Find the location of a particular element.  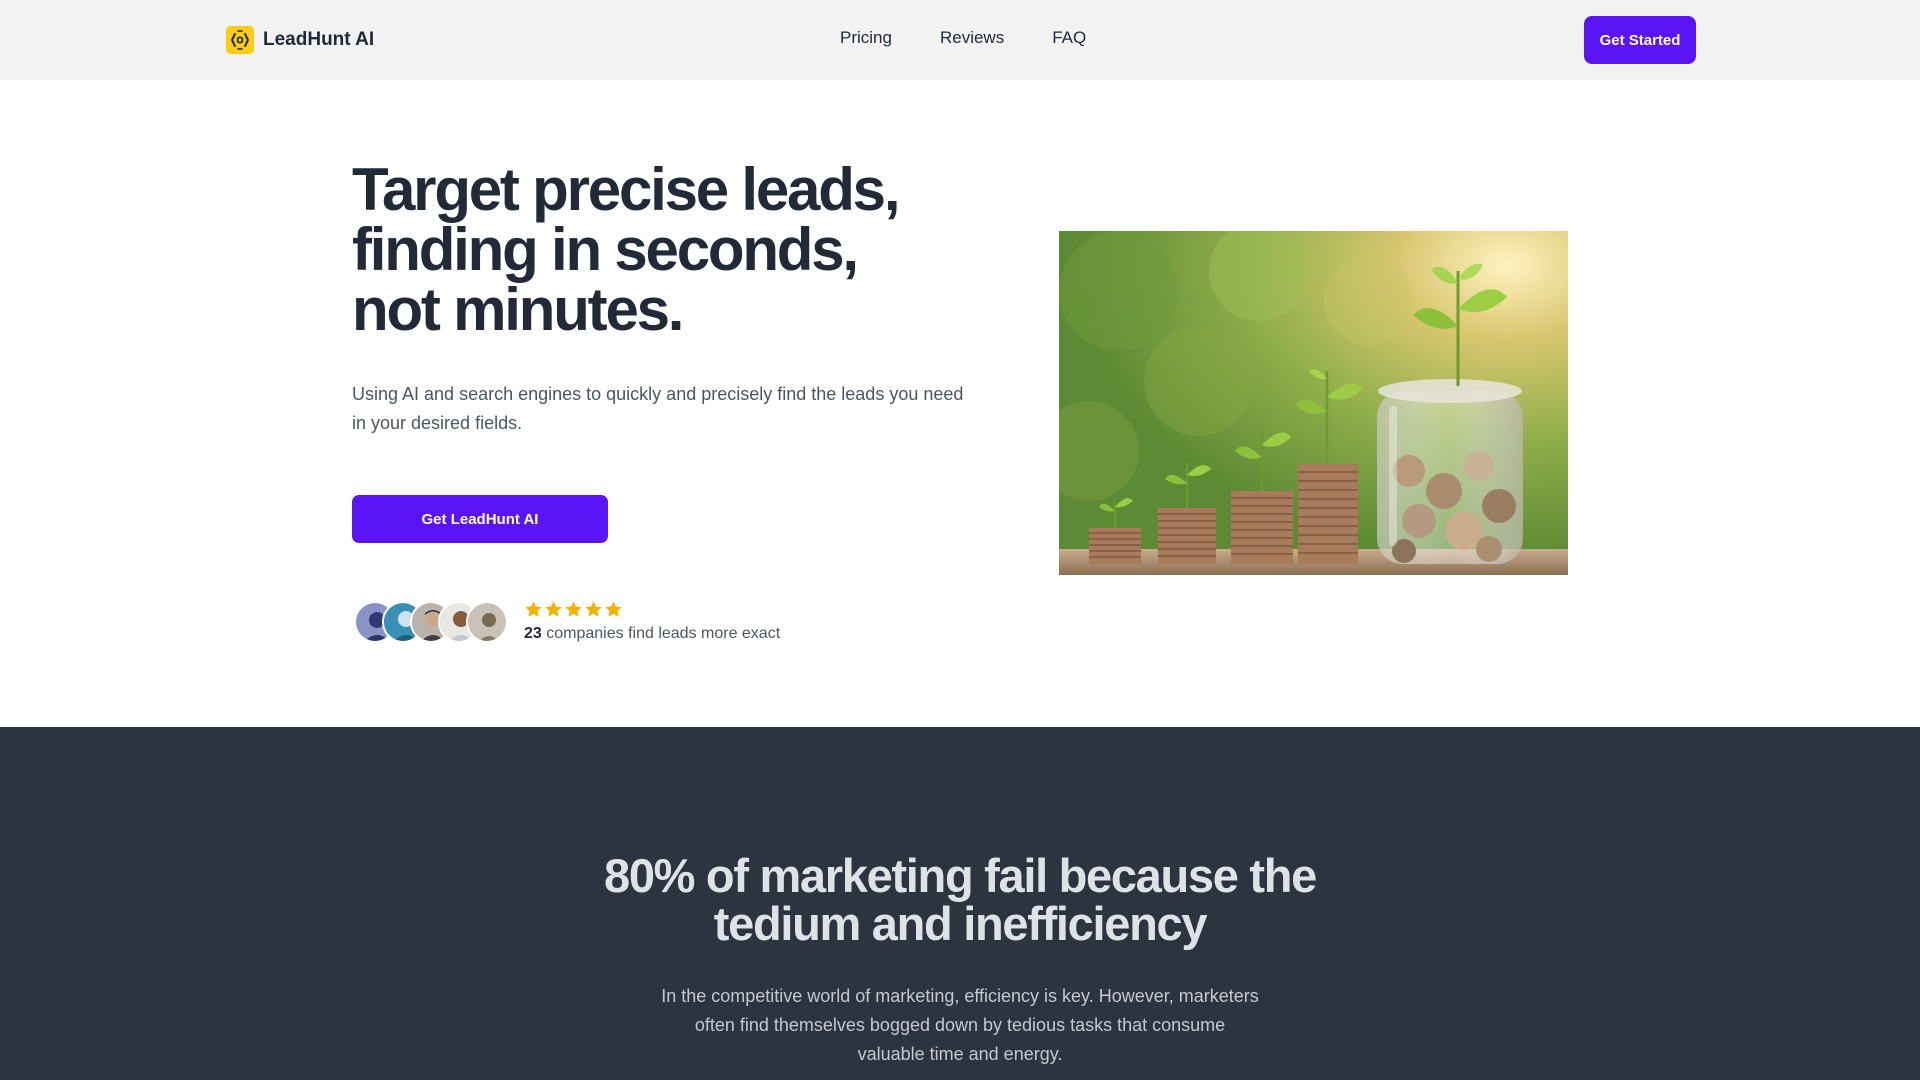

problem-title-line: 80% of marketing fail because the is located at coordinates (960, 875).